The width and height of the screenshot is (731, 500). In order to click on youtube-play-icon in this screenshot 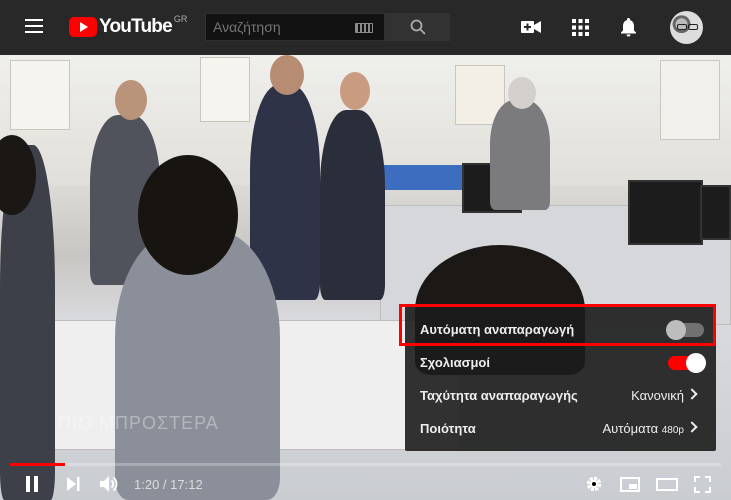, I will do `click(83, 27)`.